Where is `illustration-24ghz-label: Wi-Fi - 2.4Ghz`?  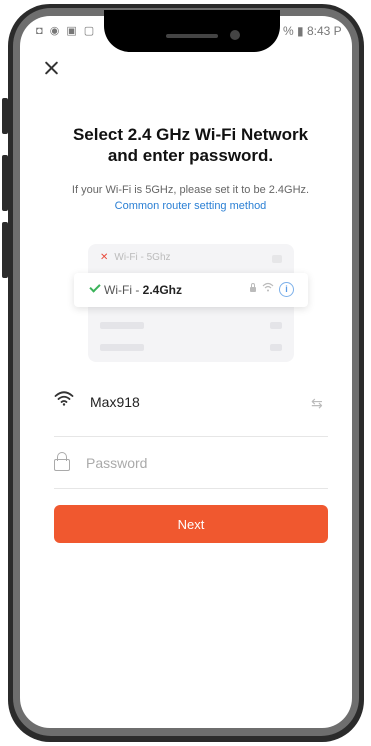
illustration-24ghz-label: Wi-Fi - 2.4Ghz is located at coordinates (143, 290).